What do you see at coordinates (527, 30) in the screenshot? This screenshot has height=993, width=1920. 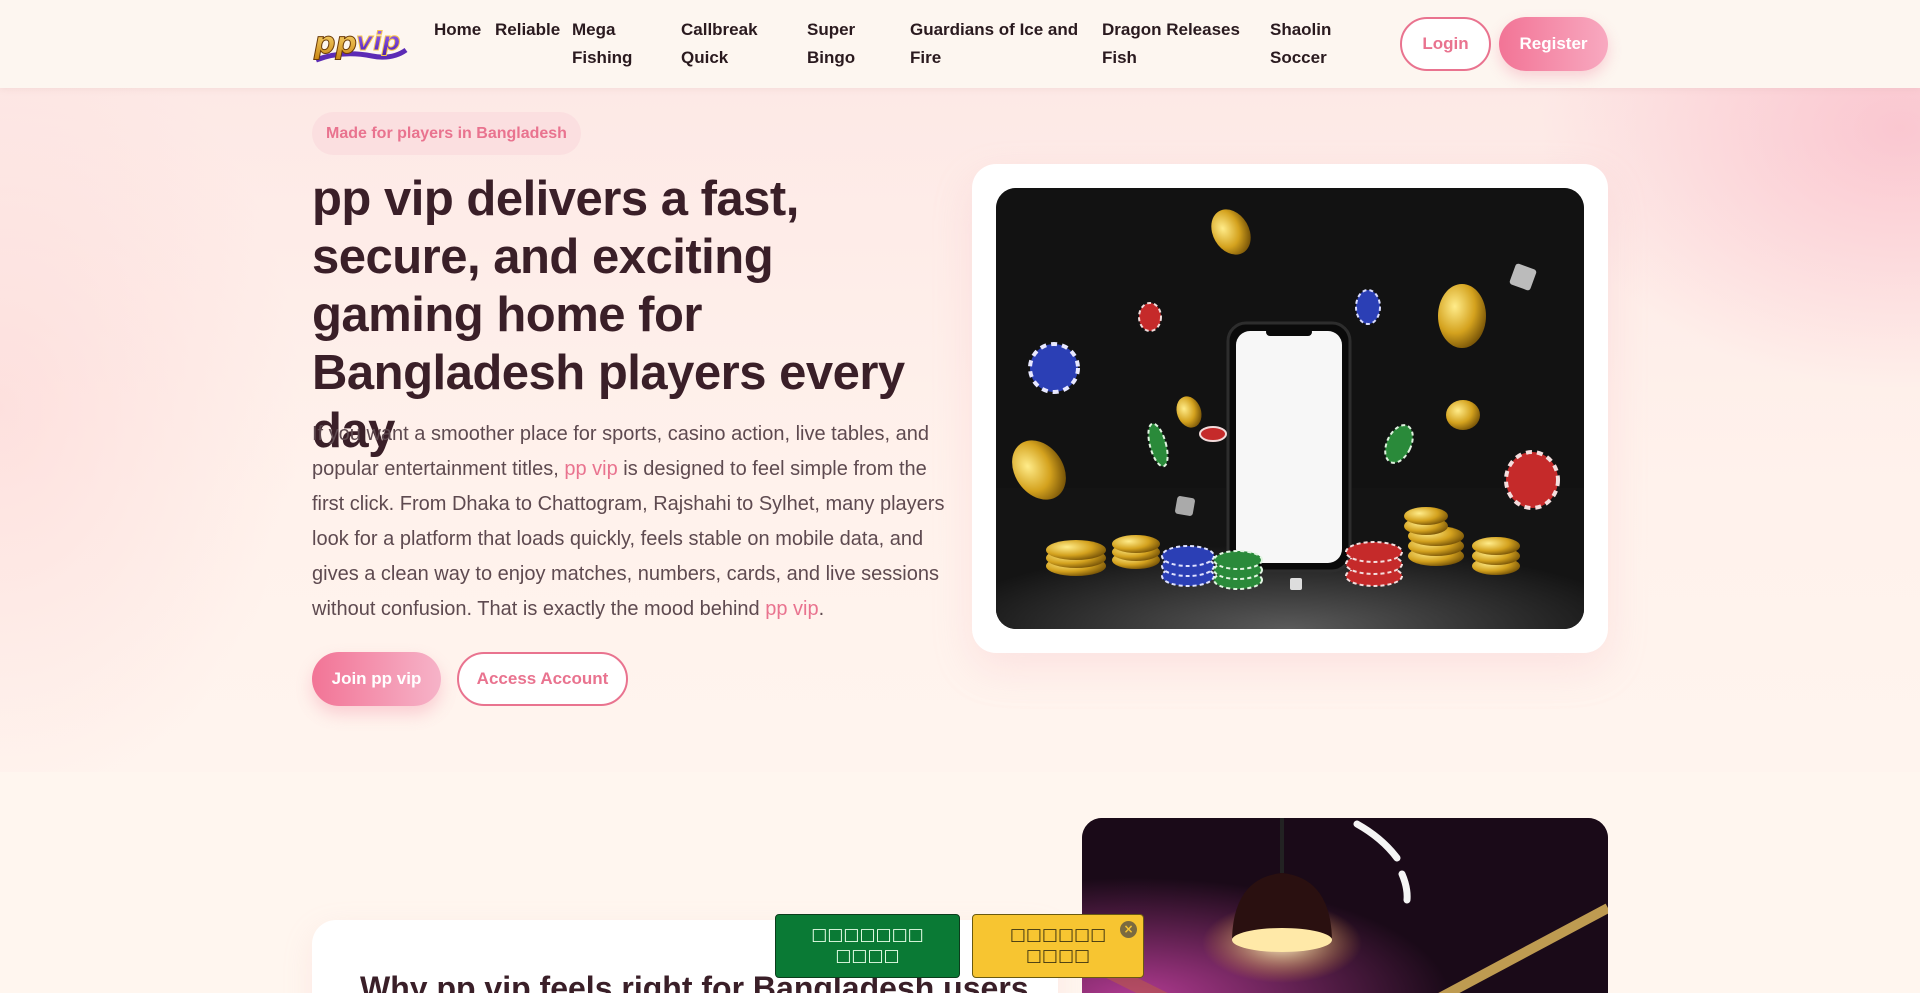 I see `nav-reliable: Reliable` at bounding box center [527, 30].